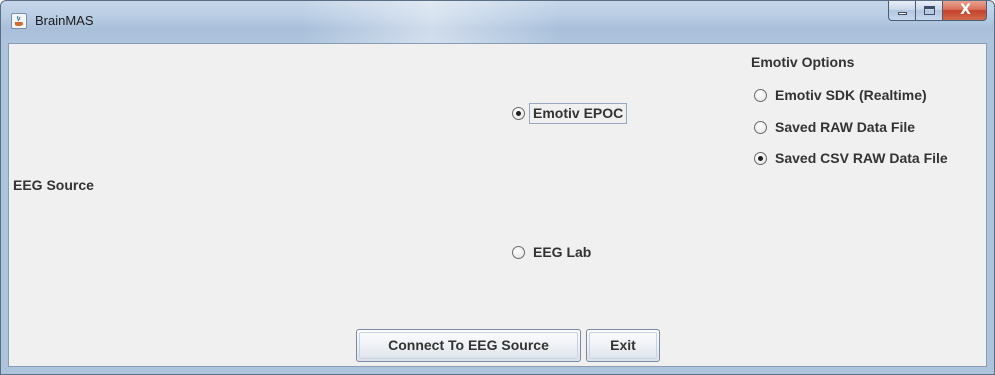 The width and height of the screenshot is (995, 375). Describe the element at coordinates (19, 21) in the screenshot. I see `java-cup-icon` at that location.